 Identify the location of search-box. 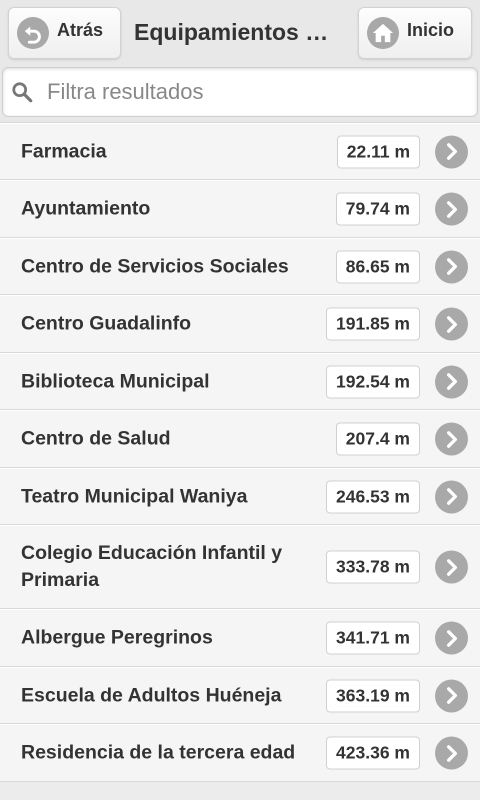
(240, 92).